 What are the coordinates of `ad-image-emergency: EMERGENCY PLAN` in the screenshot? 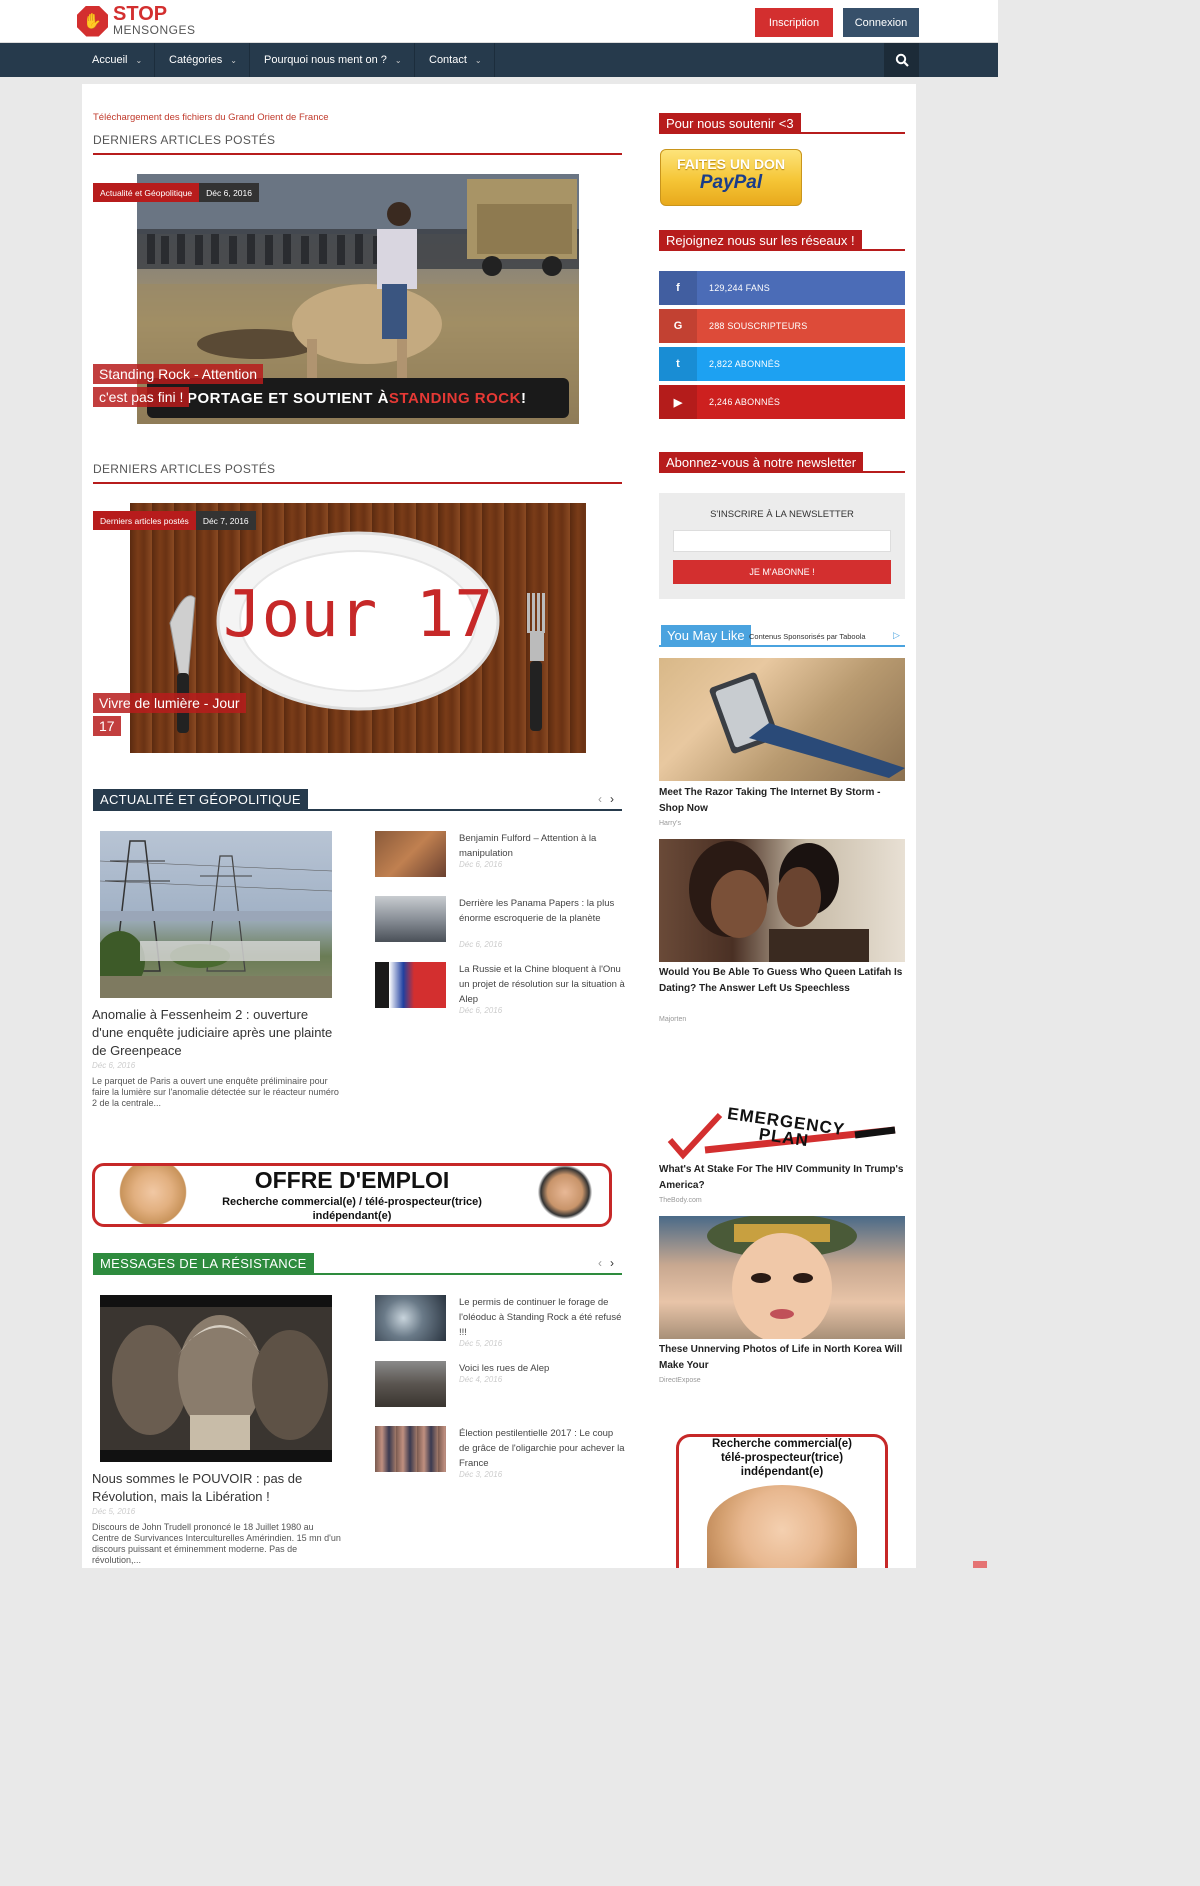 It's located at (782, 1132).